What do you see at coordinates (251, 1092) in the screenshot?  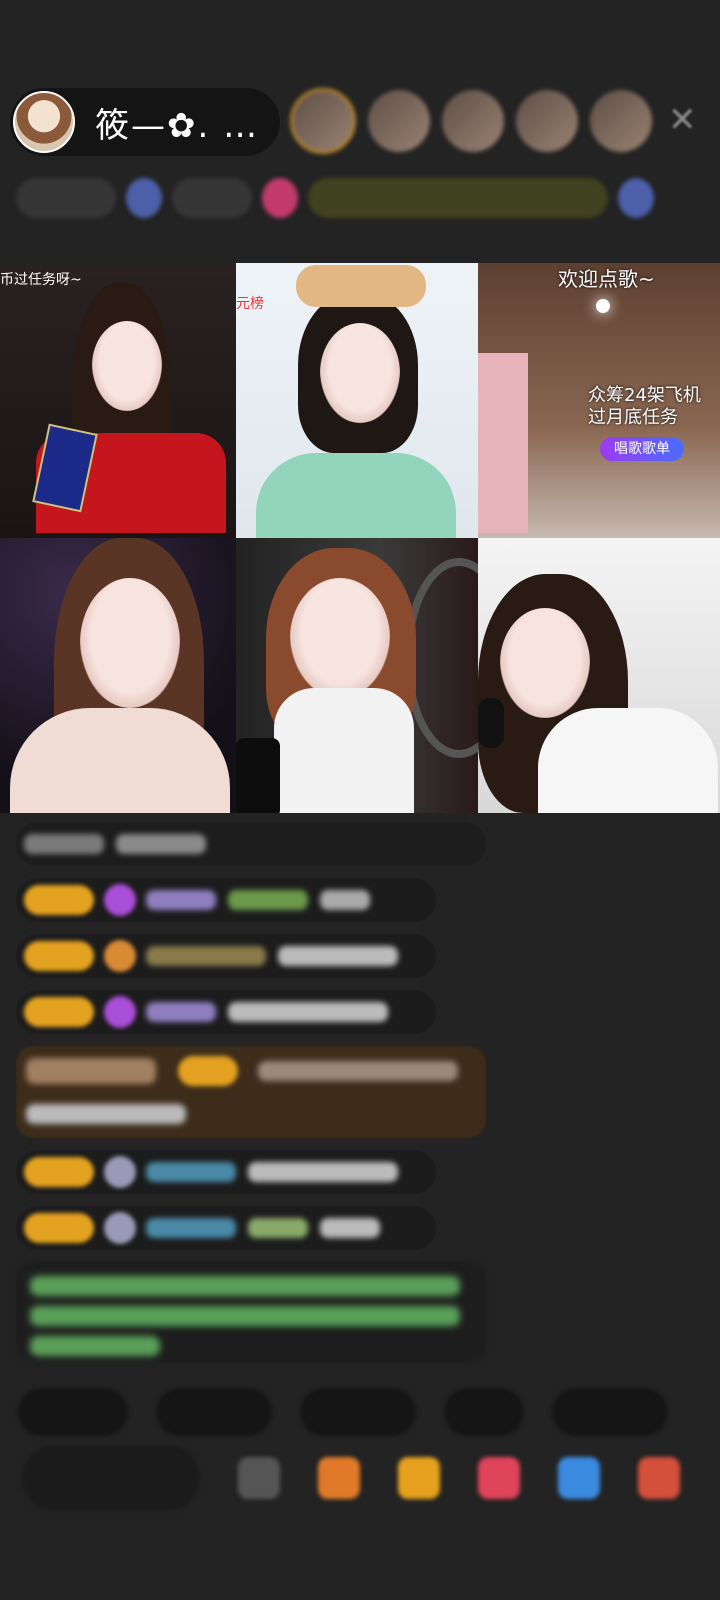 I see `chat-message-highlight` at bounding box center [251, 1092].